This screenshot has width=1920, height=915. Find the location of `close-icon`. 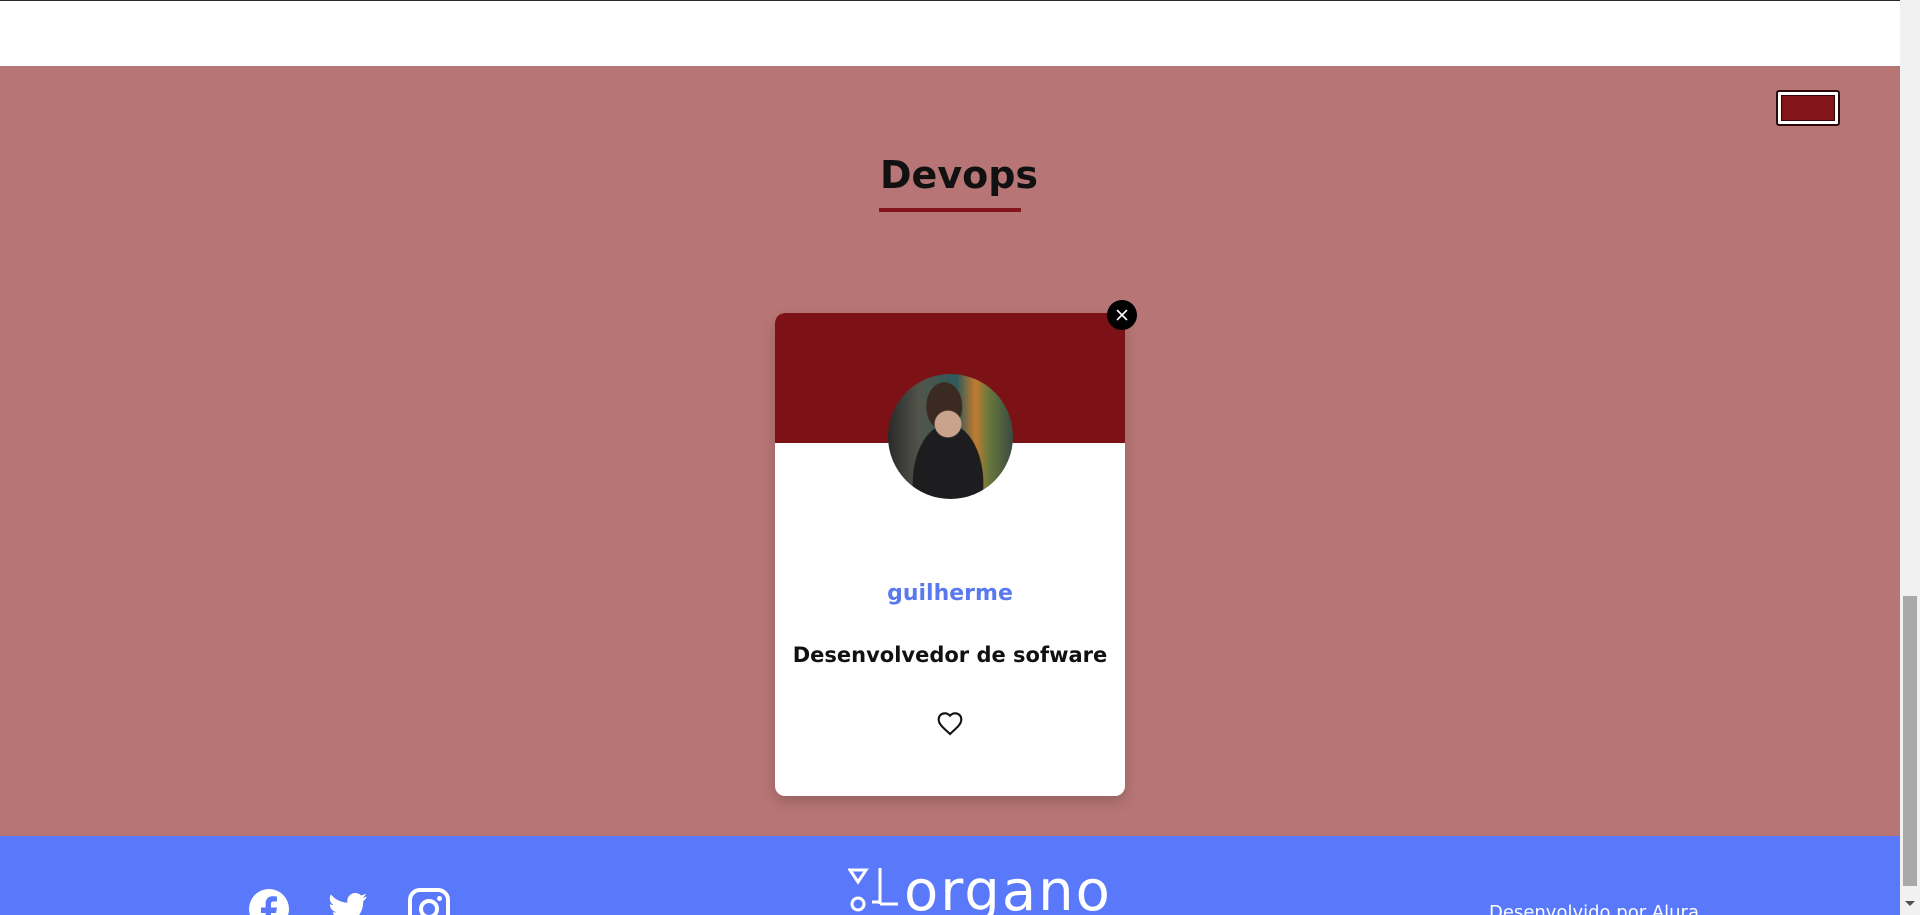

close-icon is located at coordinates (1122, 315).